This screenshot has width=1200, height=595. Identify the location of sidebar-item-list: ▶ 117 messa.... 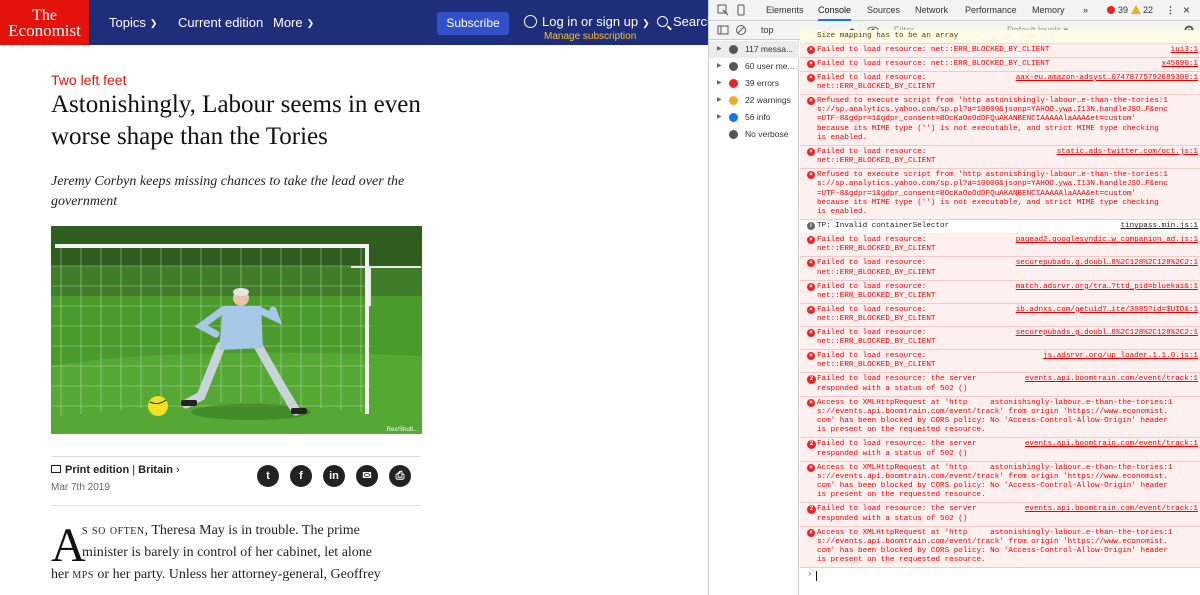
(754, 49).